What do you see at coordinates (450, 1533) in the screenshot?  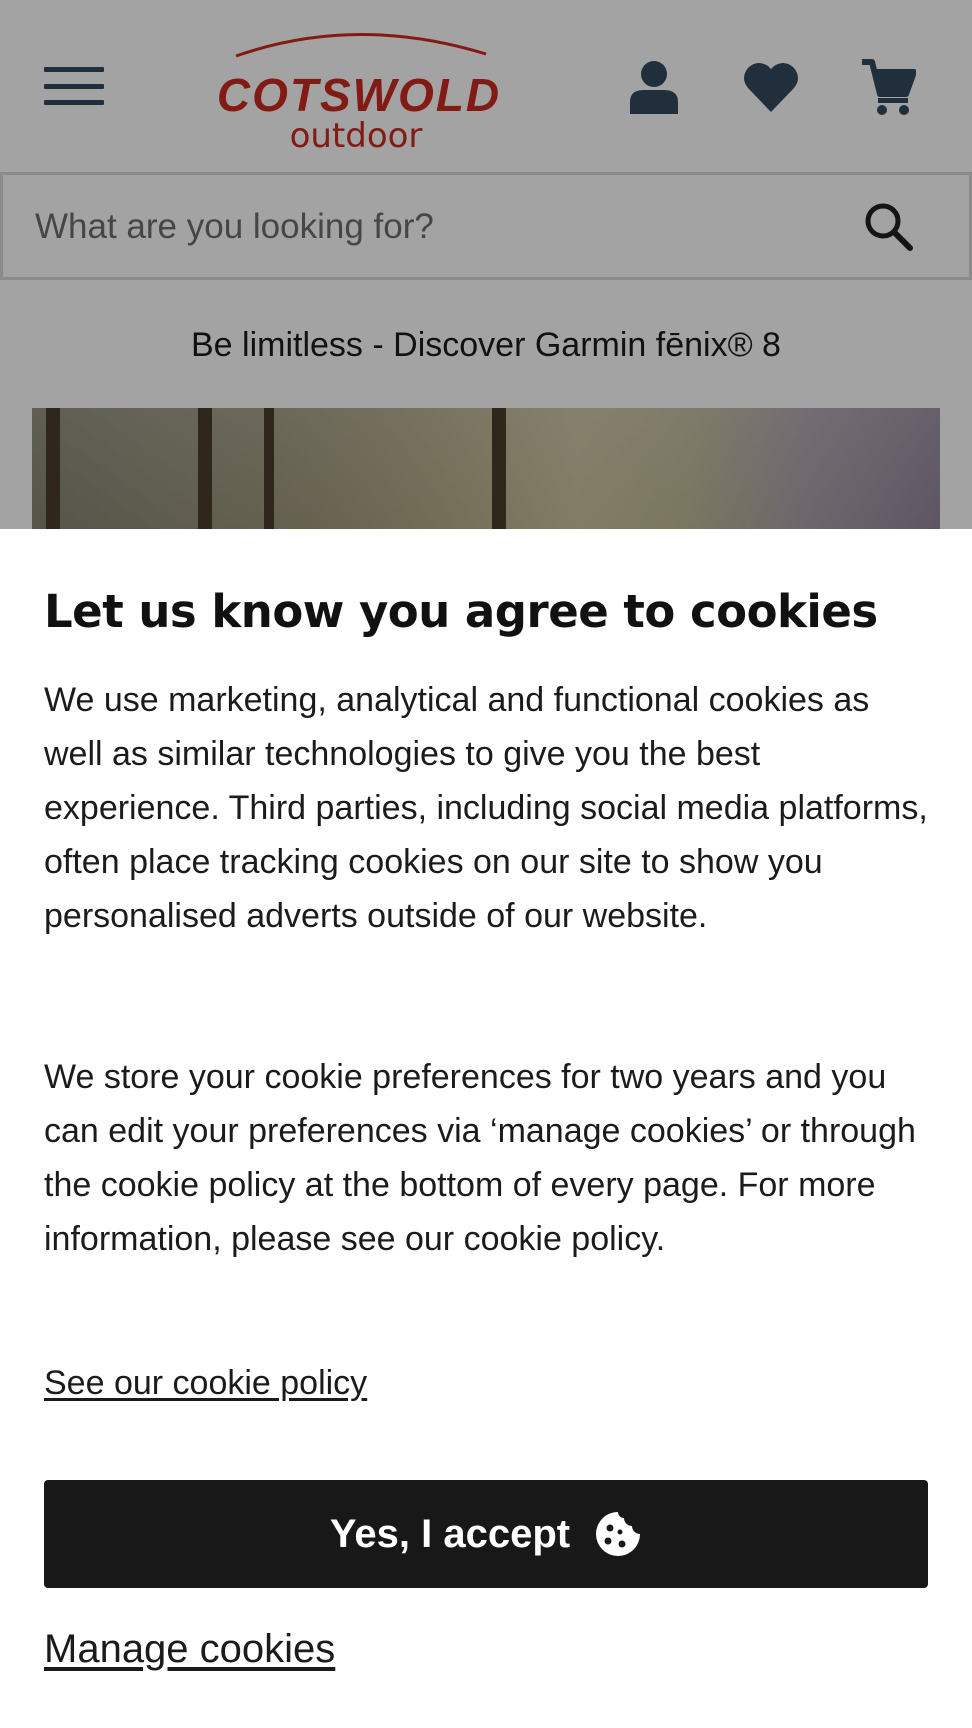 I see `accept-button-label: Yes, I accept` at bounding box center [450, 1533].